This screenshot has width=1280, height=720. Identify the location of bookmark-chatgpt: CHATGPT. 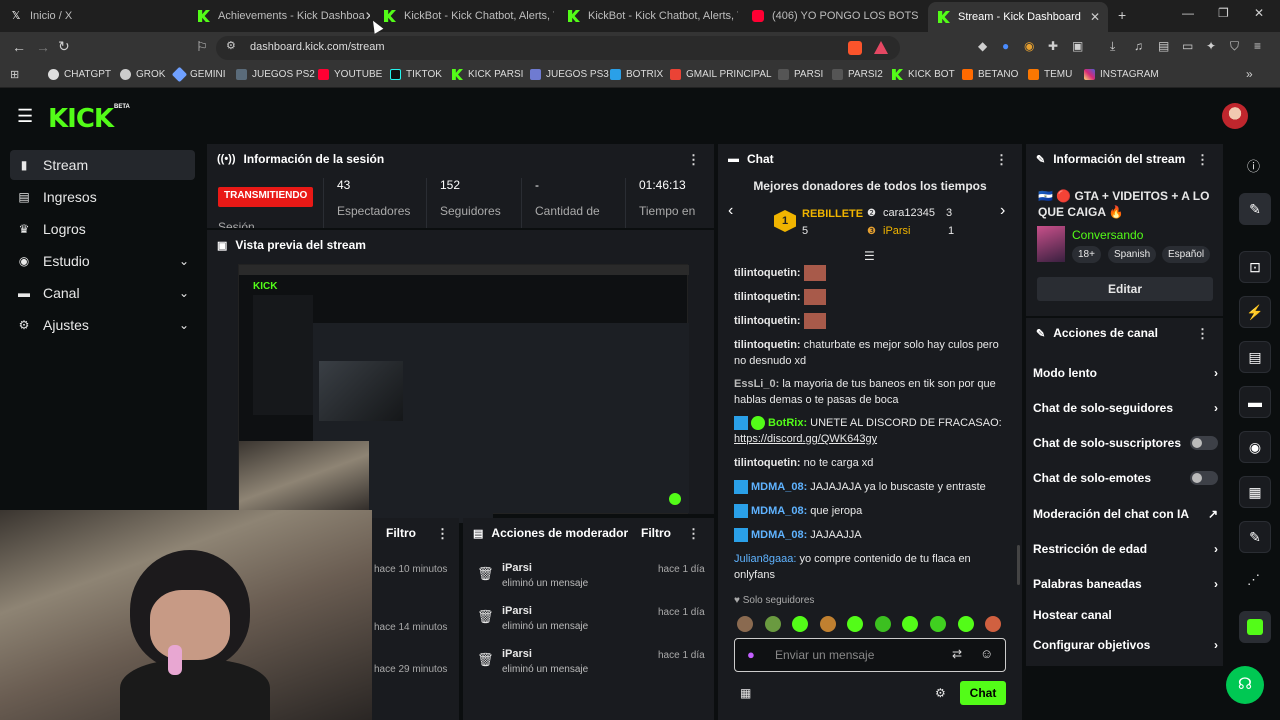
(79, 74).